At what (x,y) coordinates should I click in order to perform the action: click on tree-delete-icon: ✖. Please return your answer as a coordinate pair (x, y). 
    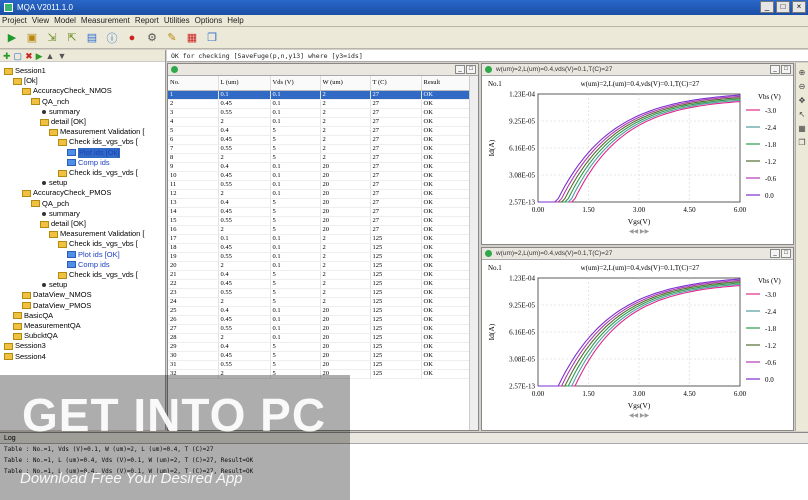
    Looking at the image, I should click on (29, 56).